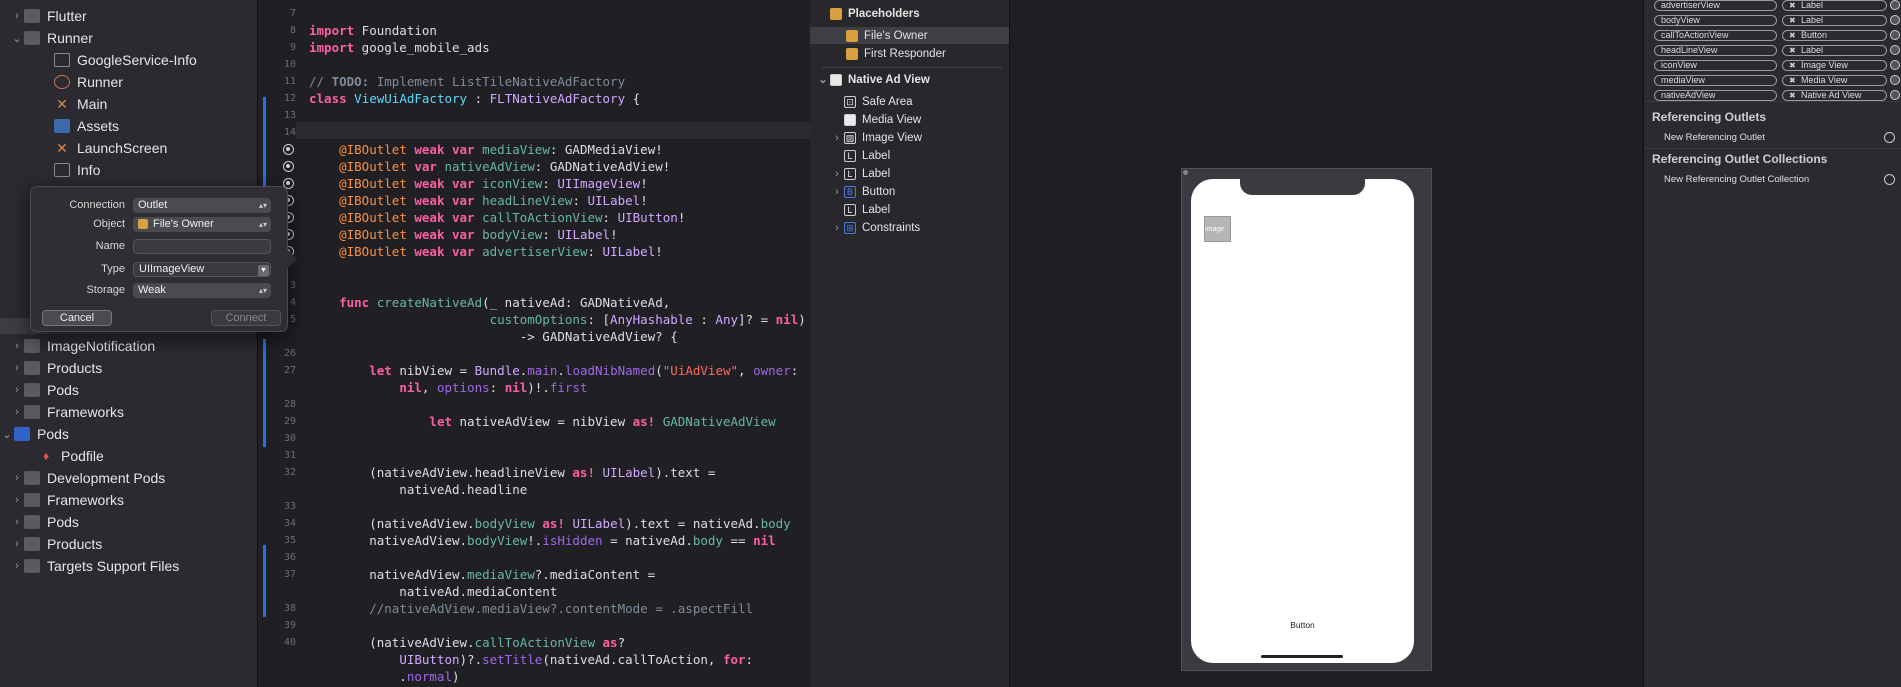 This screenshot has height=687, width=1901. I want to click on outline-item-native-ad-view: ⌄ Native Ad View, so click(909, 79).